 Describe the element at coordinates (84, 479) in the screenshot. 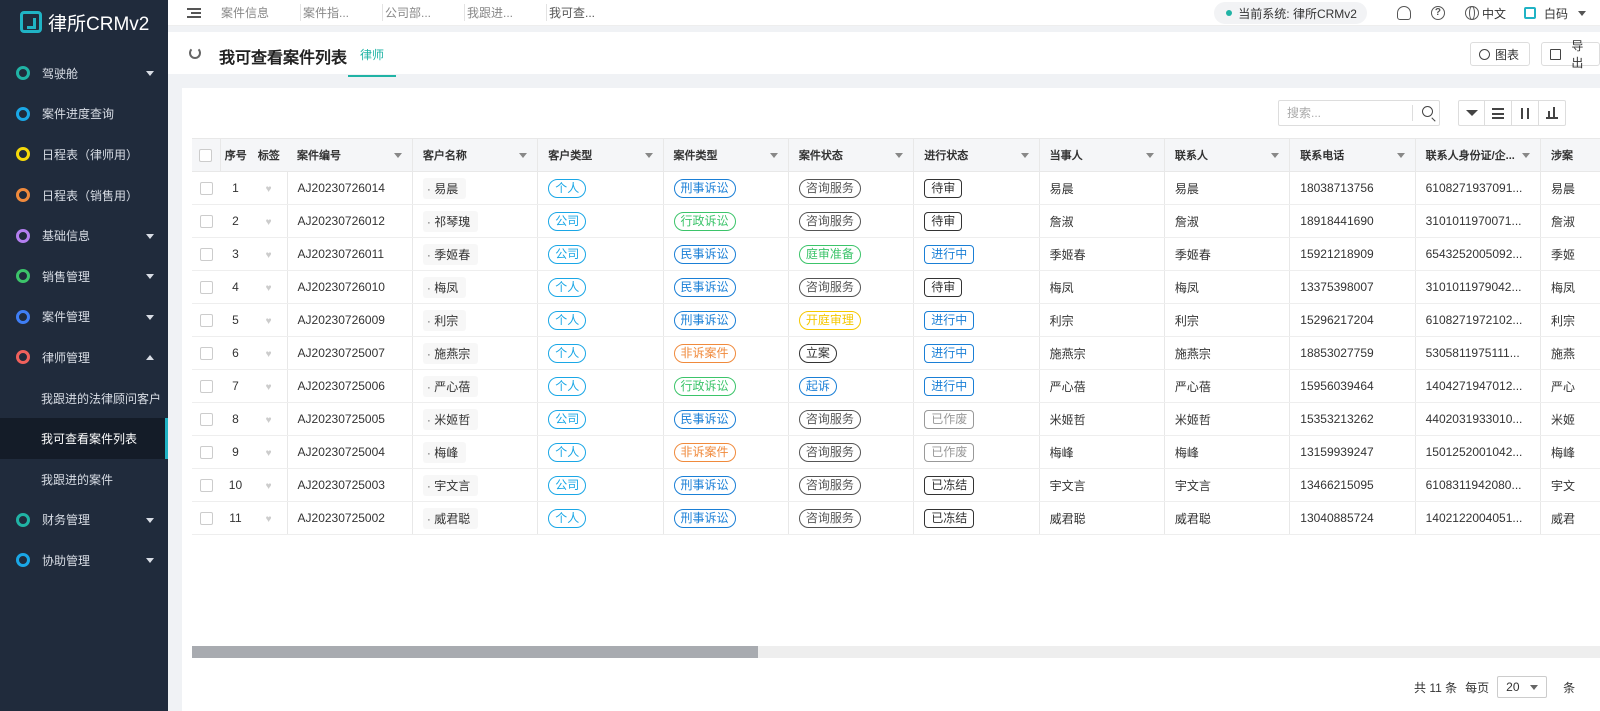

I see `sidebar-subitem: 我跟进的案件` at that location.